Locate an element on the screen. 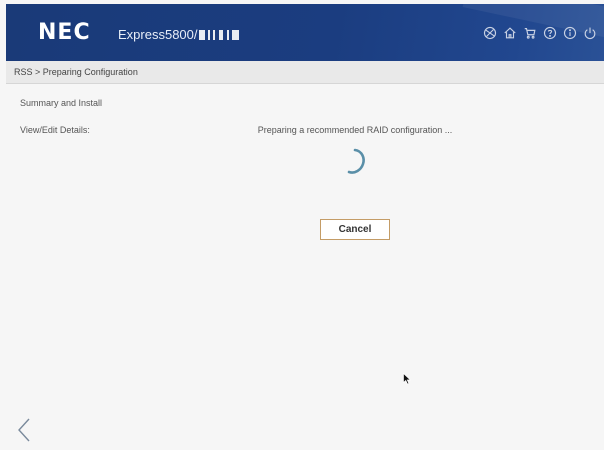 Image resolution: width=604 pixels, height=450 pixels. power-icon is located at coordinates (590, 33).